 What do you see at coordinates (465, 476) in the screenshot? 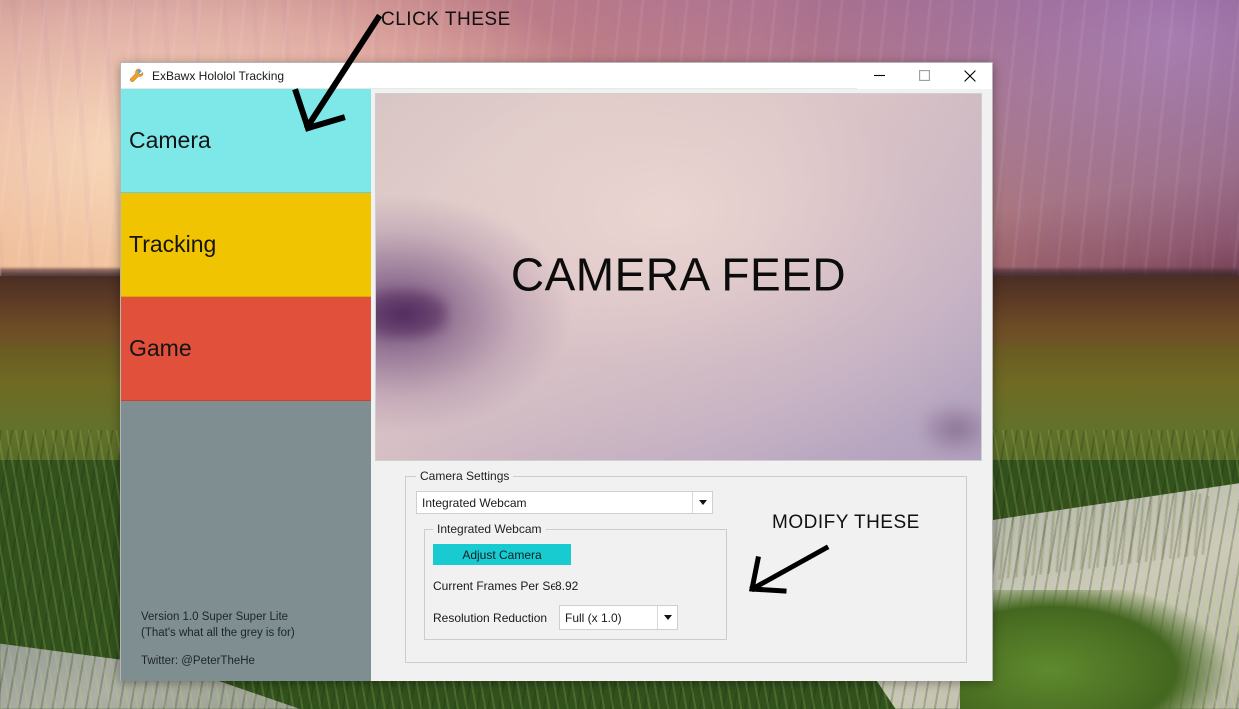
I see `camera-settings-legend: Camera Settings` at bounding box center [465, 476].